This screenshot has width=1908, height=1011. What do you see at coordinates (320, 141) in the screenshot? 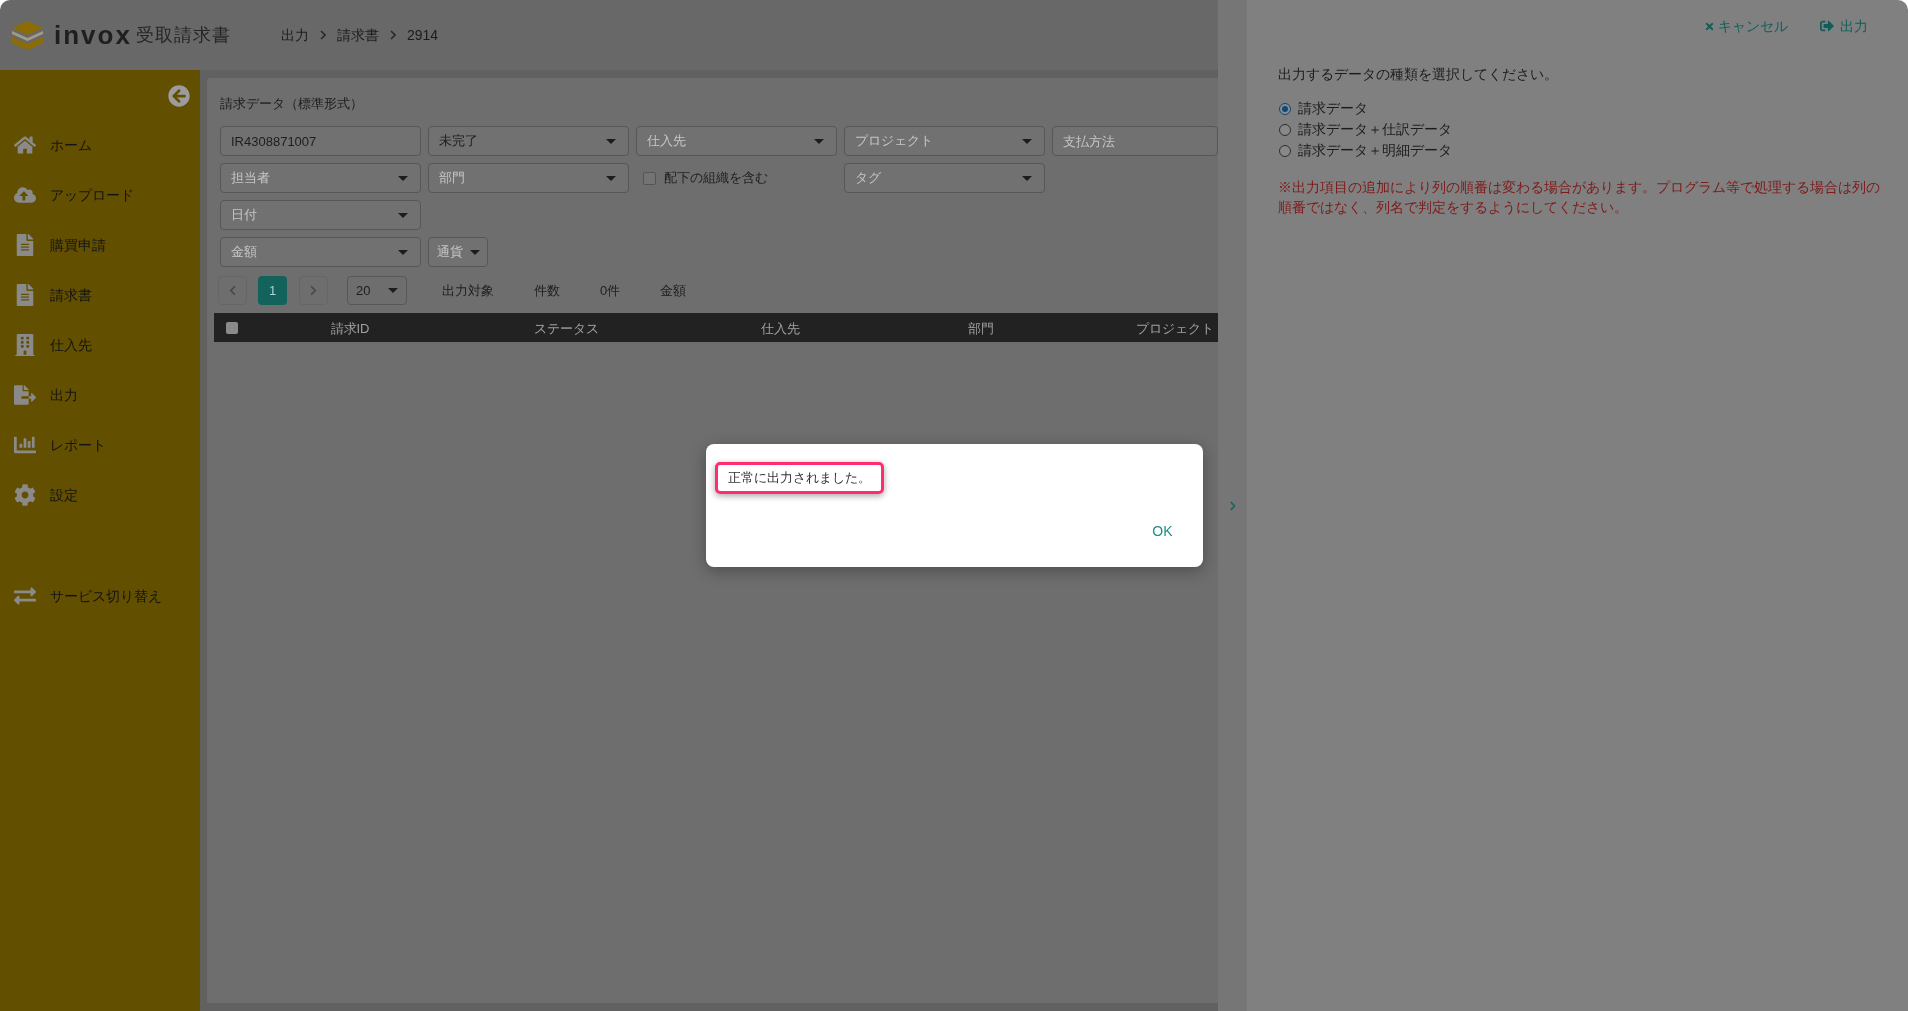
I see `text-field: IR4308871007` at bounding box center [320, 141].